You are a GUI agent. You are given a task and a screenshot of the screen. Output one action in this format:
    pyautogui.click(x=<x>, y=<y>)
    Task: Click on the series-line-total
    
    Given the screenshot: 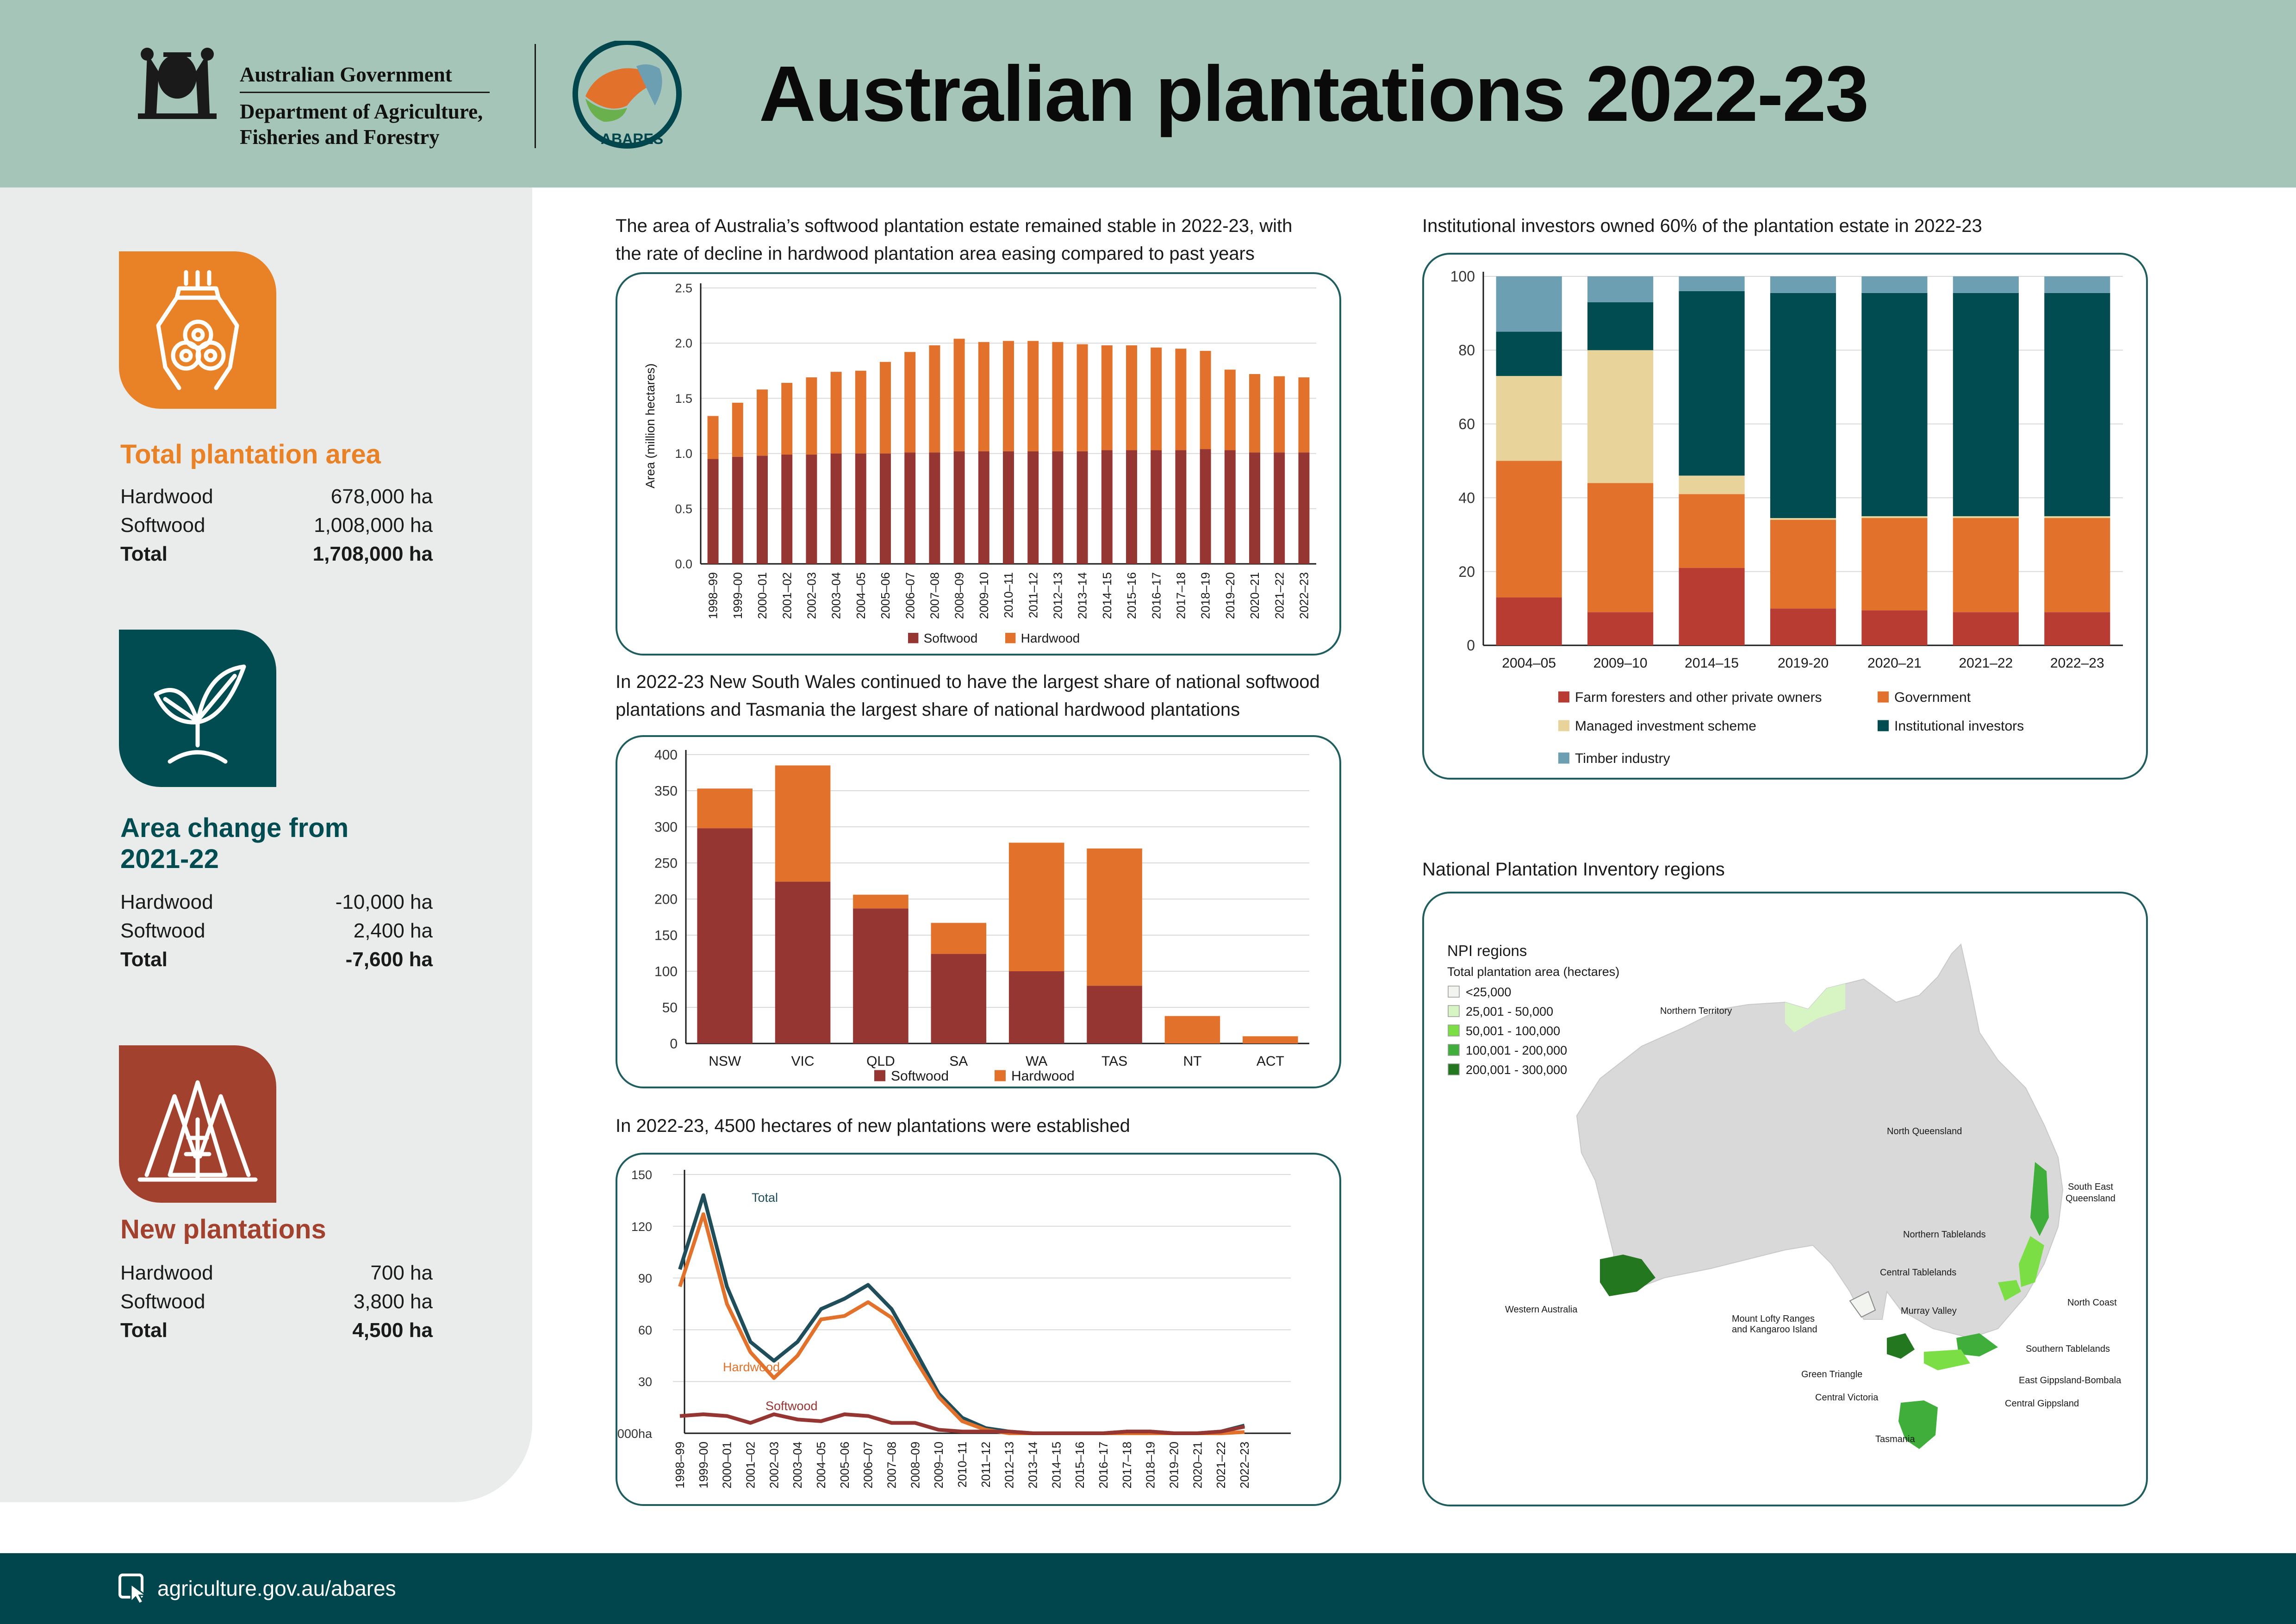 What is the action you would take?
    pyautogui.click(x=961, y=1314)
    